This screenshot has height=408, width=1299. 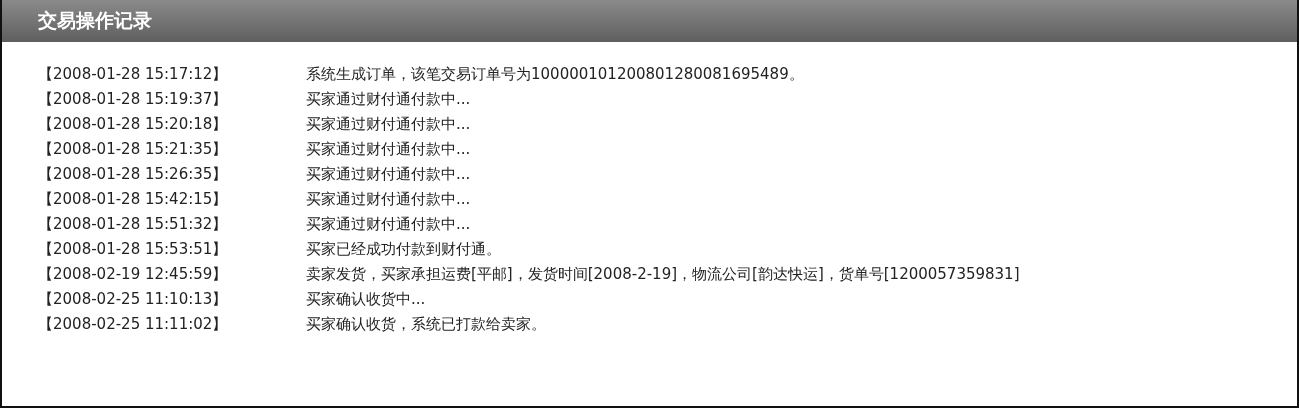 I want to click on panel-title: 交易操作记录, so click(x=95, y=20).